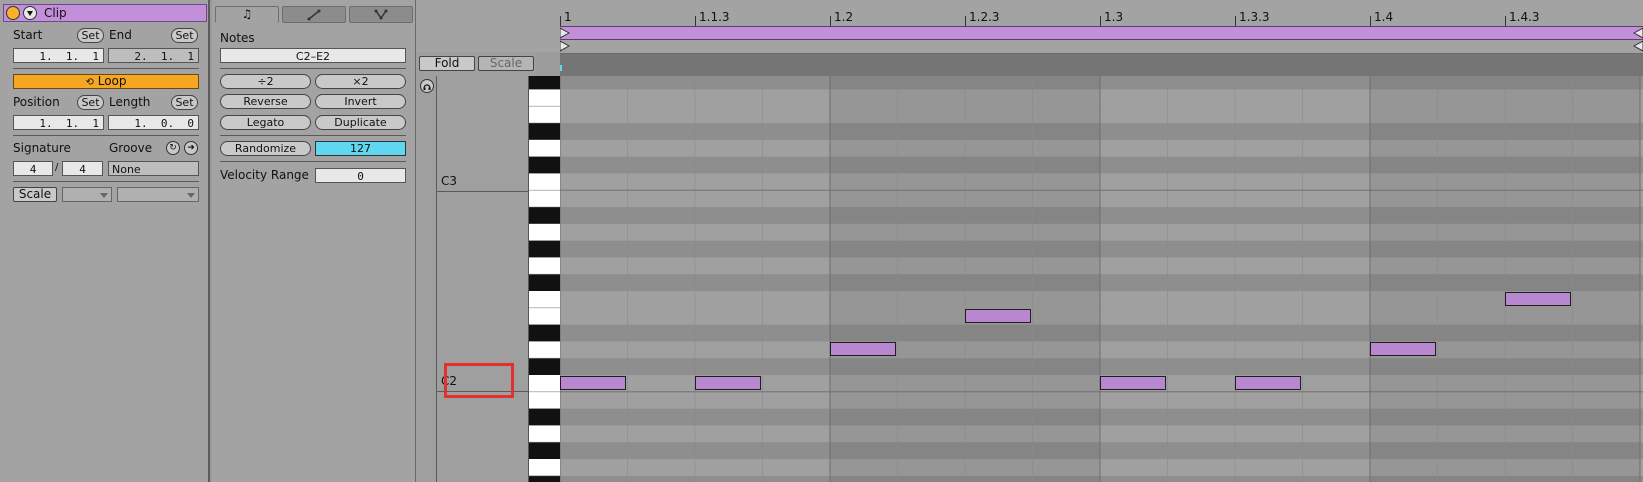 The image size is (1643, 482). I want to click on halve-button: ÷2, so click(265, 81).